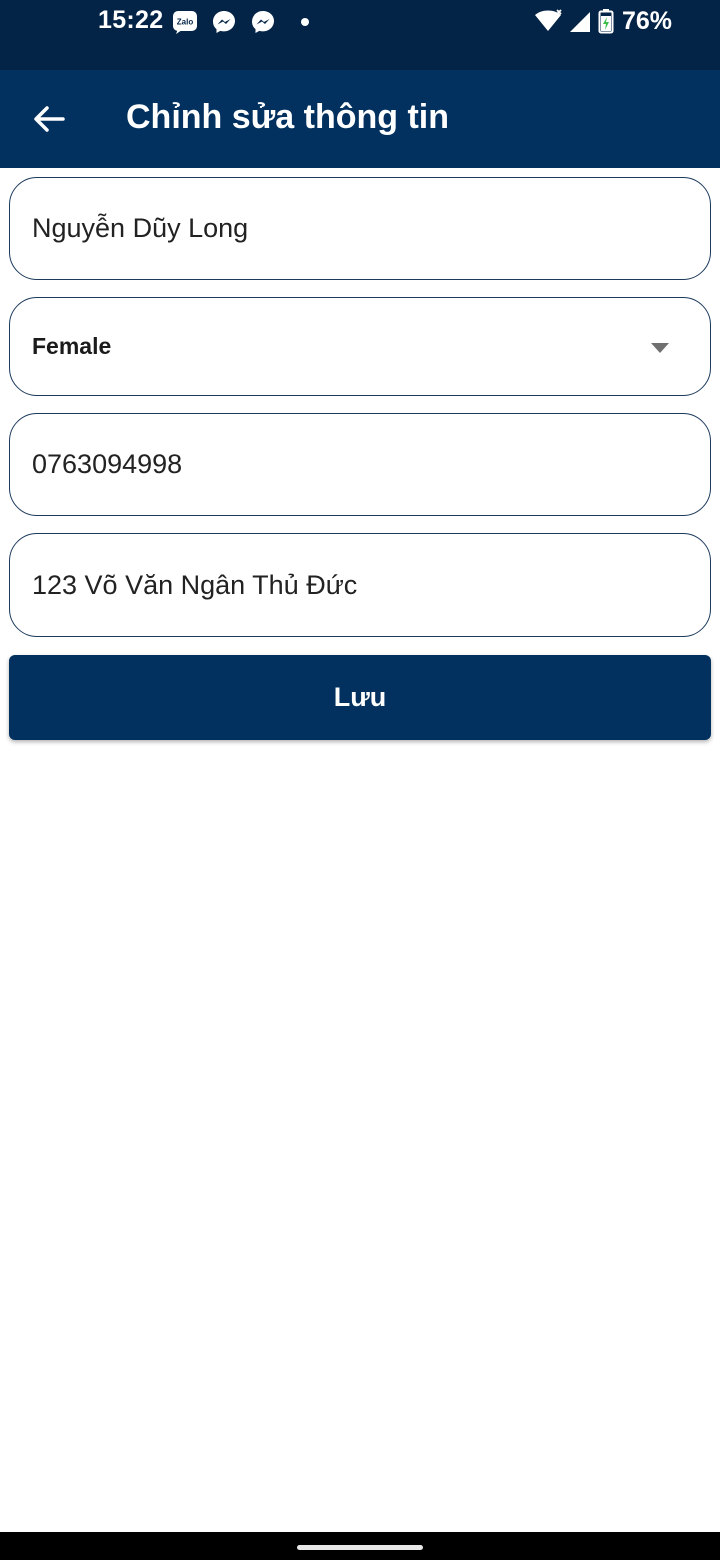 This screenshot has width=720, height=1560. I want to click on status-bar: 15:22 Zalo 76%, so click(360, 35).